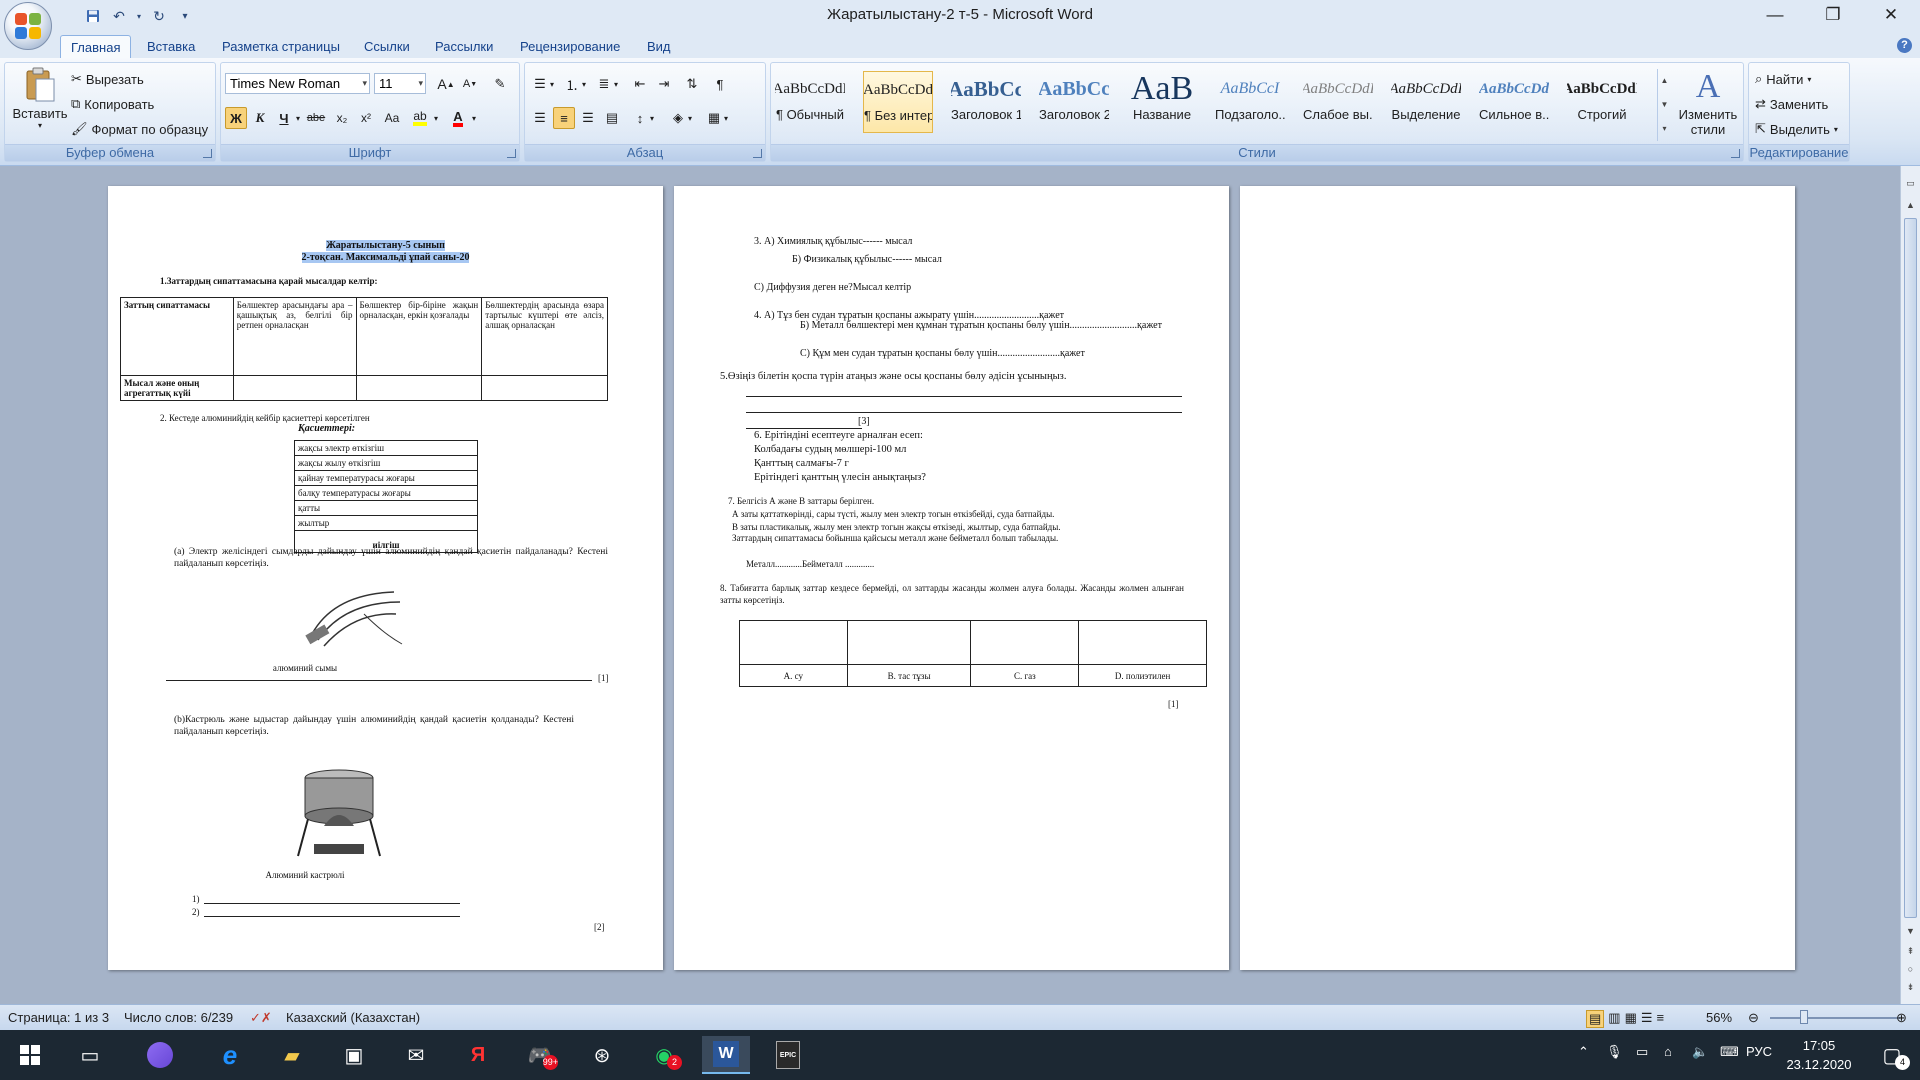 The image size is (1920, 1080). What do you see at coordinates (757, 153) in the screenshot?
I see `paragraph-launcher-icon` at bounding box center [757, 153].